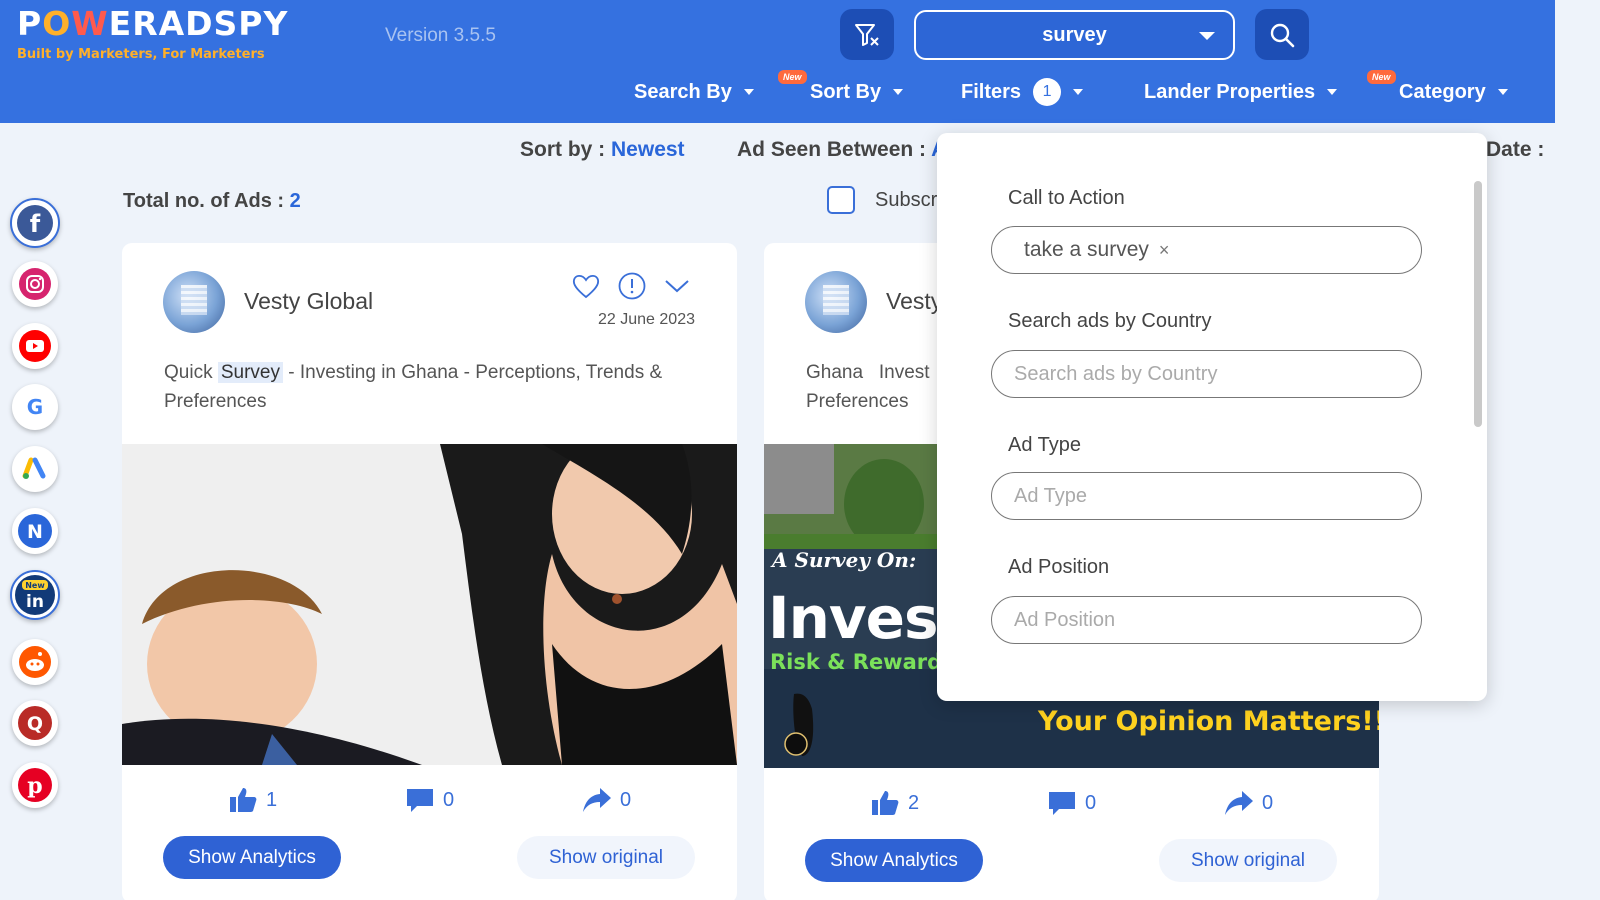  Describe the element at coordinates (853, 618) in the screenshot. I see `ad-image-headline: Inves` at that location.